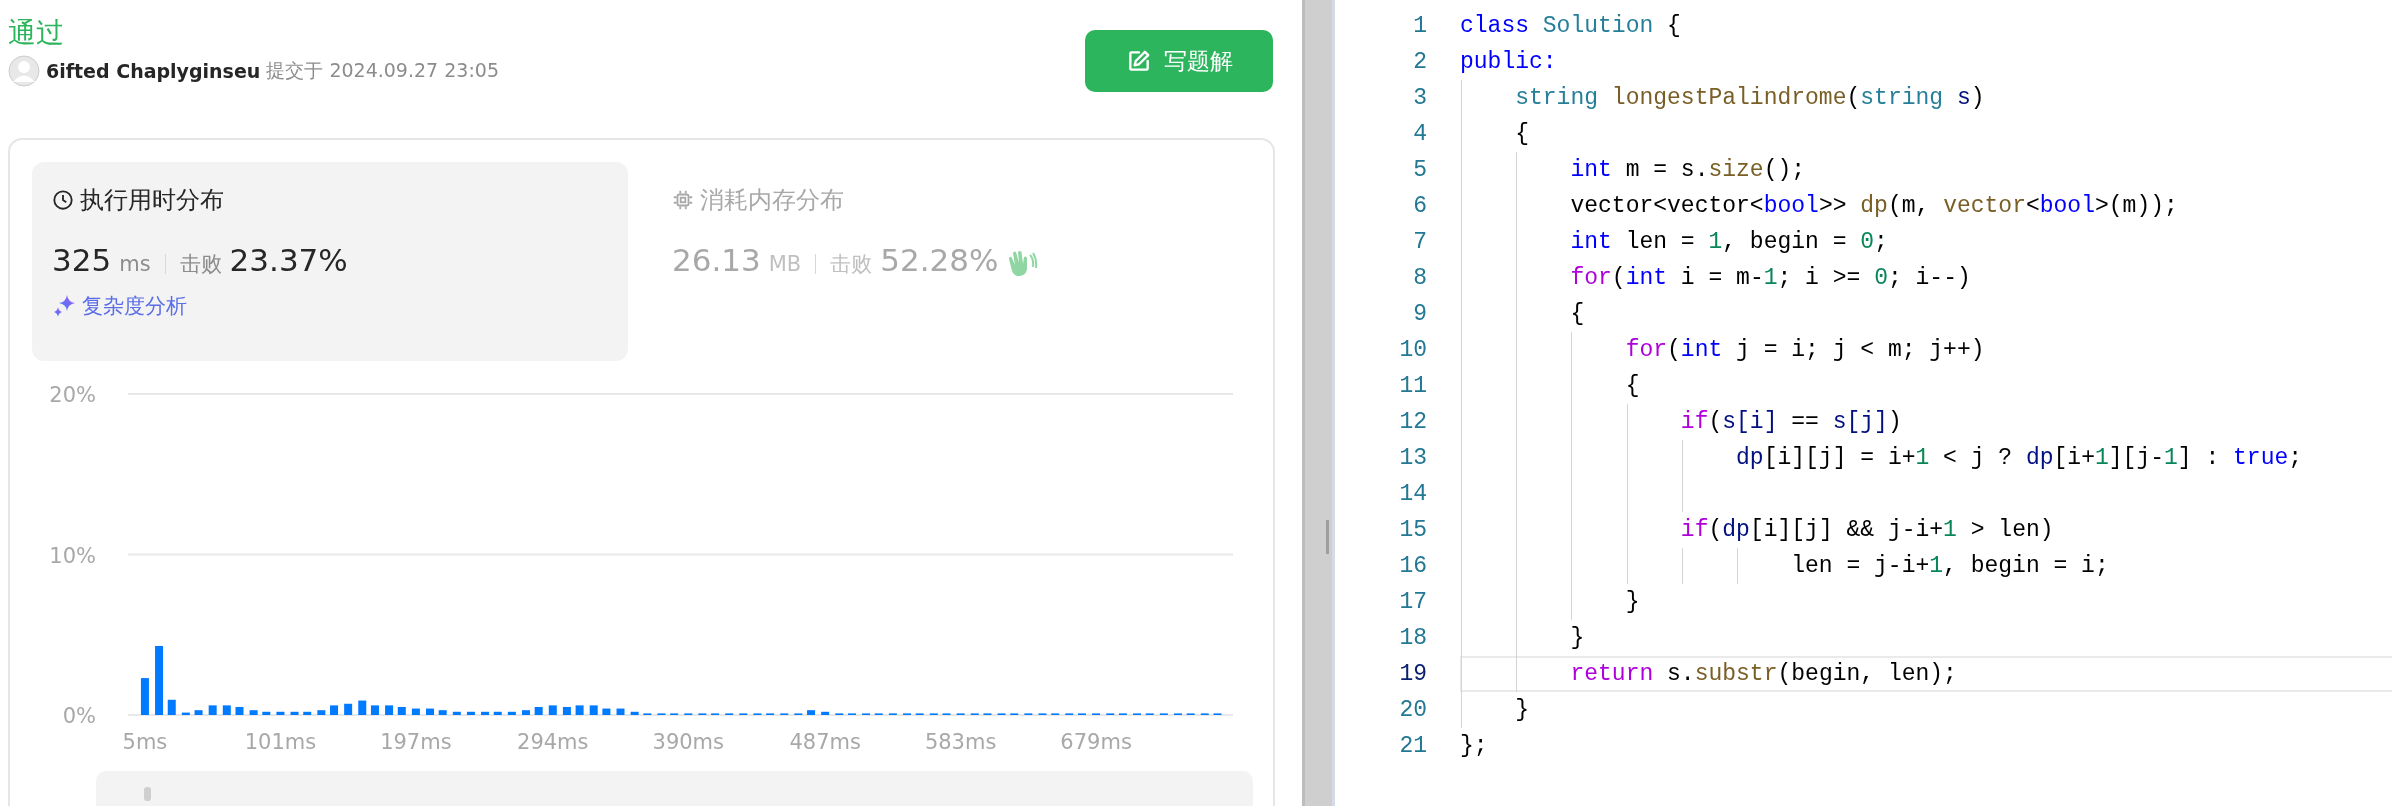 The height and width of the screenshot is (806, 2392). I want to click on panel-title: 执行用时分布, so click(152, 200).